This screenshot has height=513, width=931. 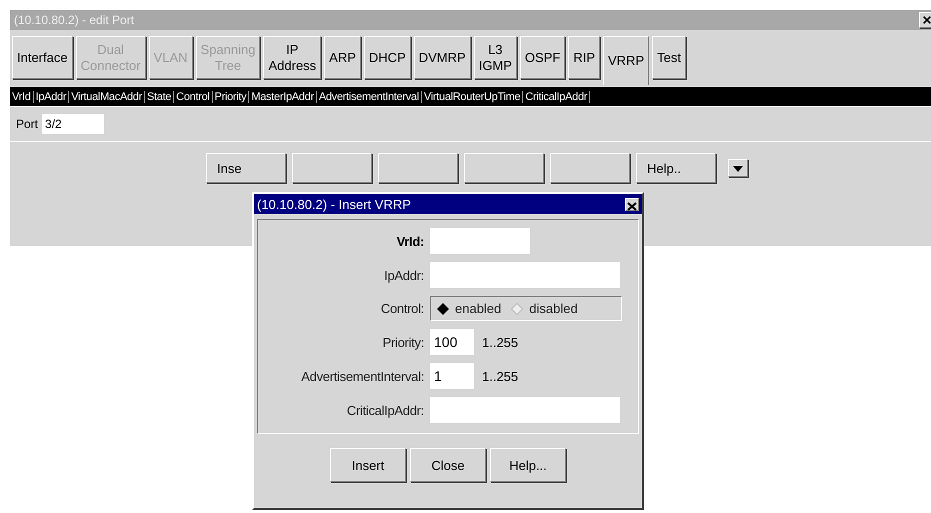 I want to click on column-header: Control, so click(x=193, y=96).